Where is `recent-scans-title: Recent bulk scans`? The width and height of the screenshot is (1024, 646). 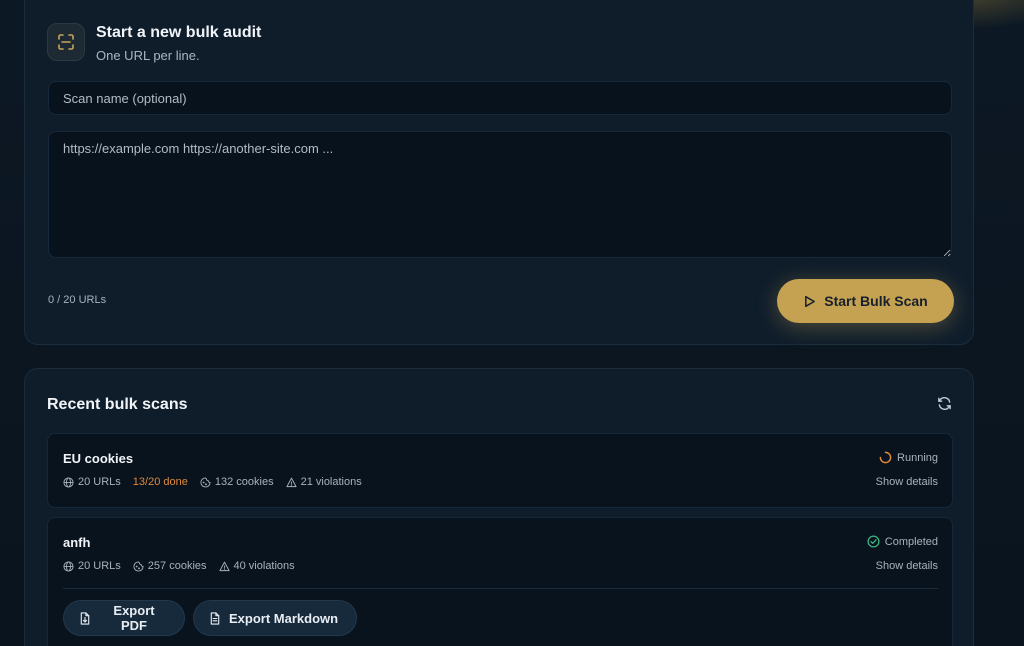
recent-scans-title: Recent bulk scans is located at coordinates (117, 404).